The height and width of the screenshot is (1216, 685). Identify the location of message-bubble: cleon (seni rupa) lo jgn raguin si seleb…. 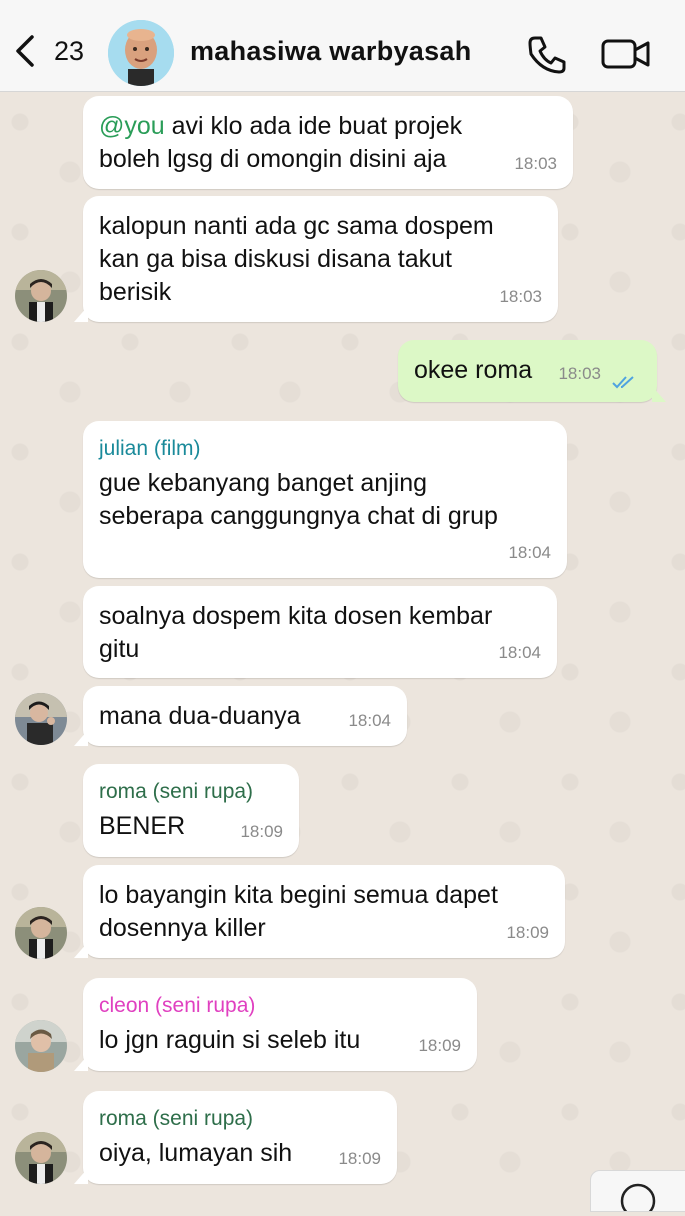
(275, 1024).